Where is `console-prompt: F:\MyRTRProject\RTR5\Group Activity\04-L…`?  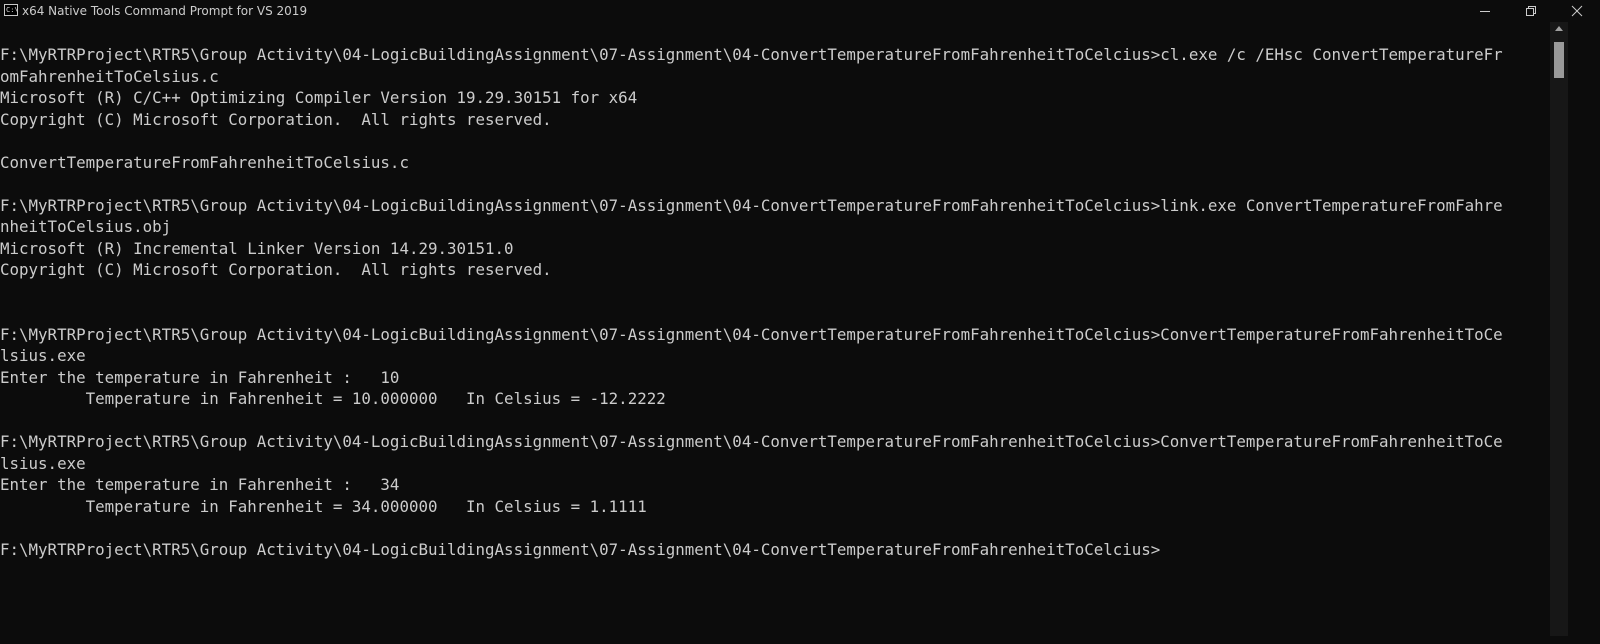
console-prompt: F:\MyRTRProject\RTR5\Group Activity\04-L… is located at coordinates (775, 550).